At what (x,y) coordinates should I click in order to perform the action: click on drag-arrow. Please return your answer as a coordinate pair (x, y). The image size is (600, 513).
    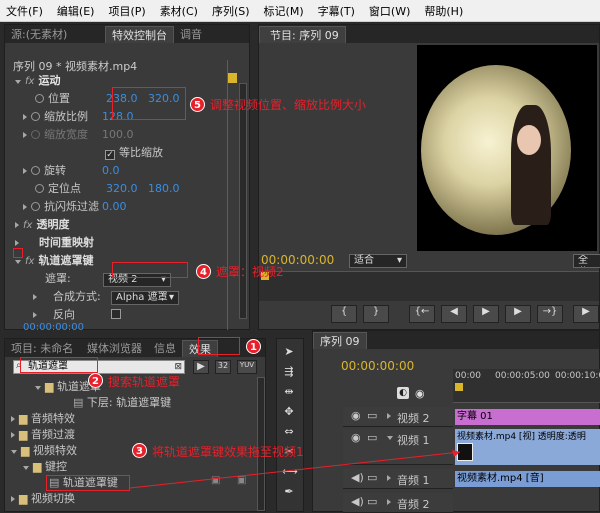
    Looking at the image, I should click on (295, 469).